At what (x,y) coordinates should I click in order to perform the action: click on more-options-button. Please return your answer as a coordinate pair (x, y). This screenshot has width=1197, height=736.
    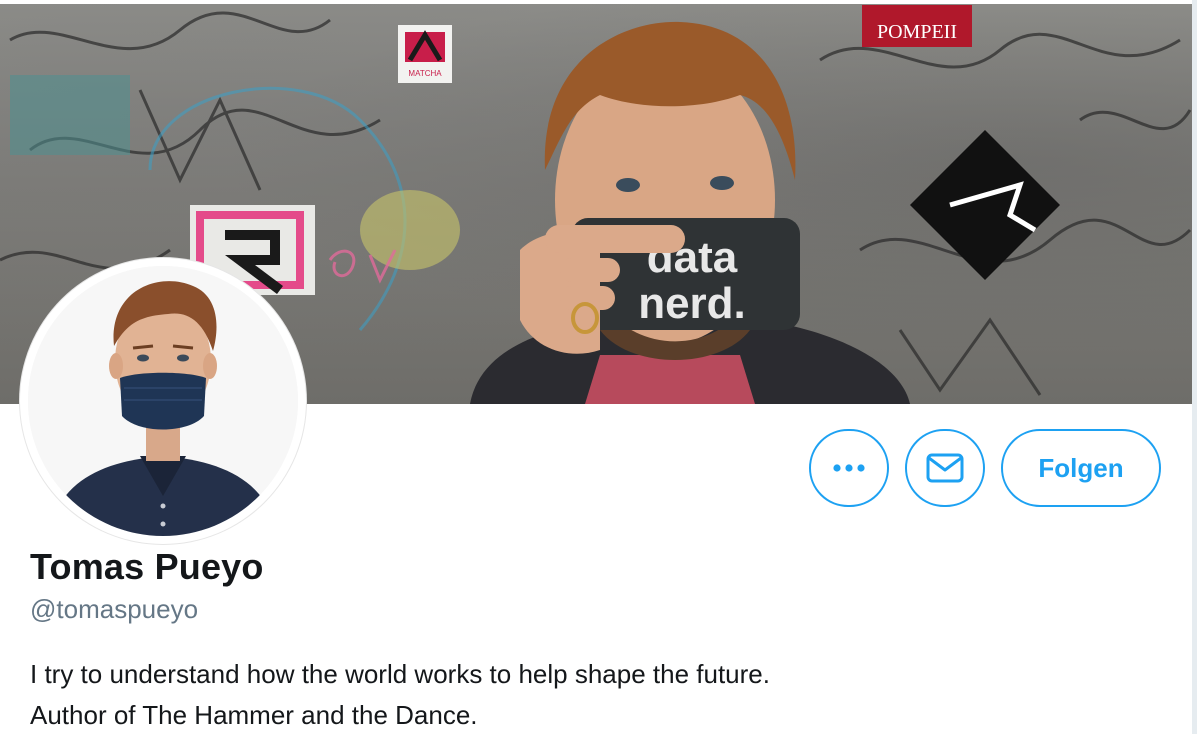
    Looking at the image, I should click on (849, 468).